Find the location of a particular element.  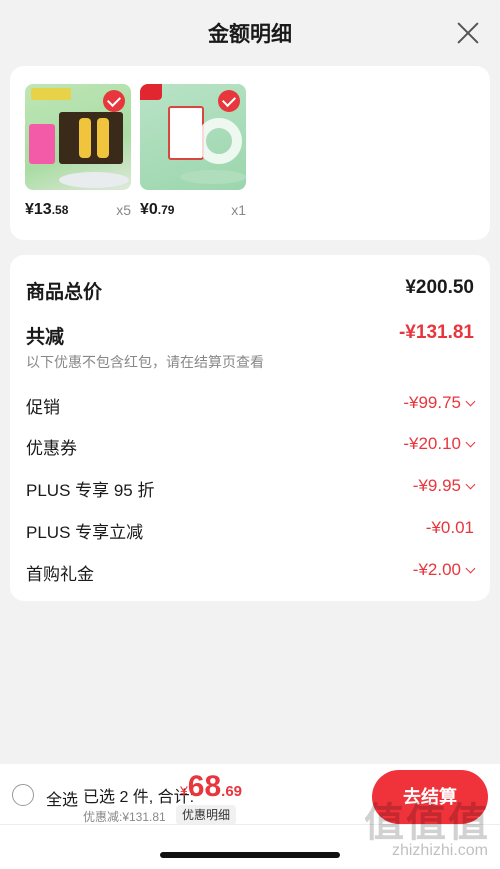

discount-amount: -¥2.00 is located at coordinates (436, 569).